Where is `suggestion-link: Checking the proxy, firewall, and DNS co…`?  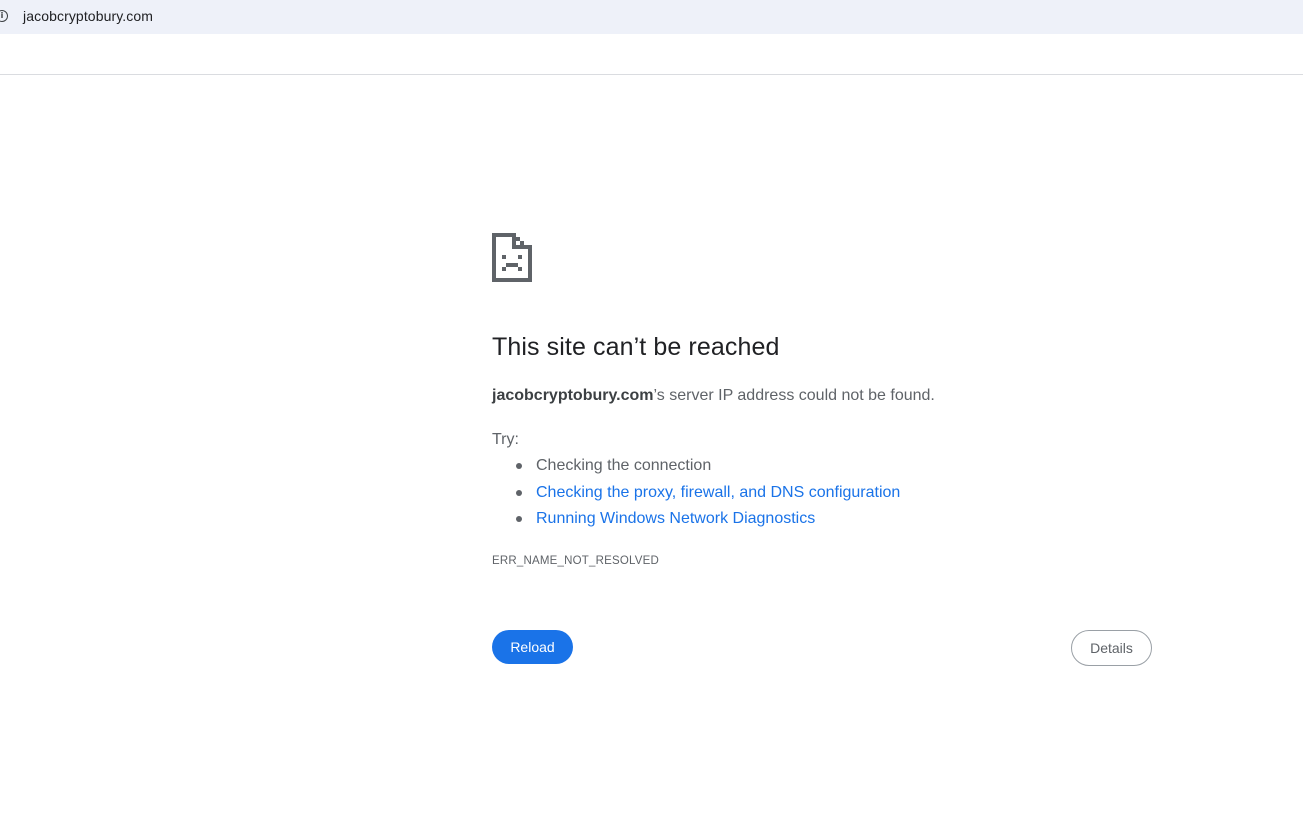
suggestion-link: Checking the proxy, firewall, and DNS co… is located at coordinates (718, 492).